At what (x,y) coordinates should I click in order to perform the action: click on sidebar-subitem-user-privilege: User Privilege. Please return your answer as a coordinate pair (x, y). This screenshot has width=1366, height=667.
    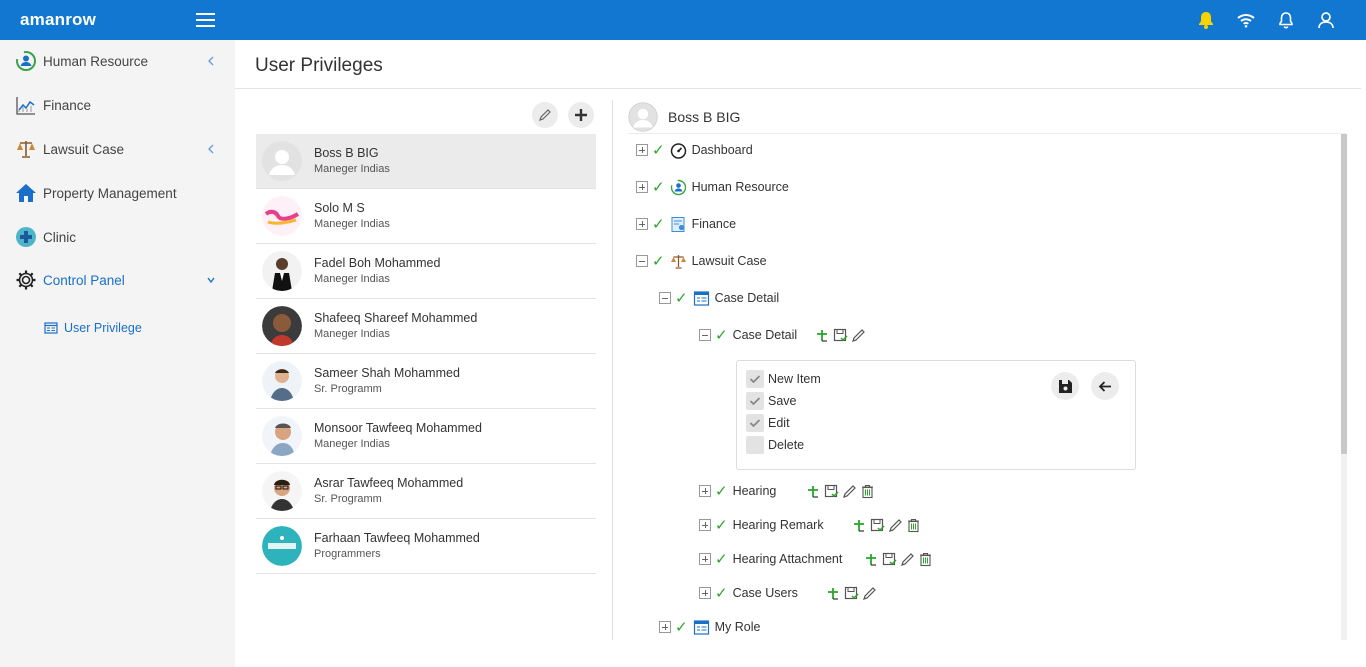
    Looking at the image, I should click on (93, 328).